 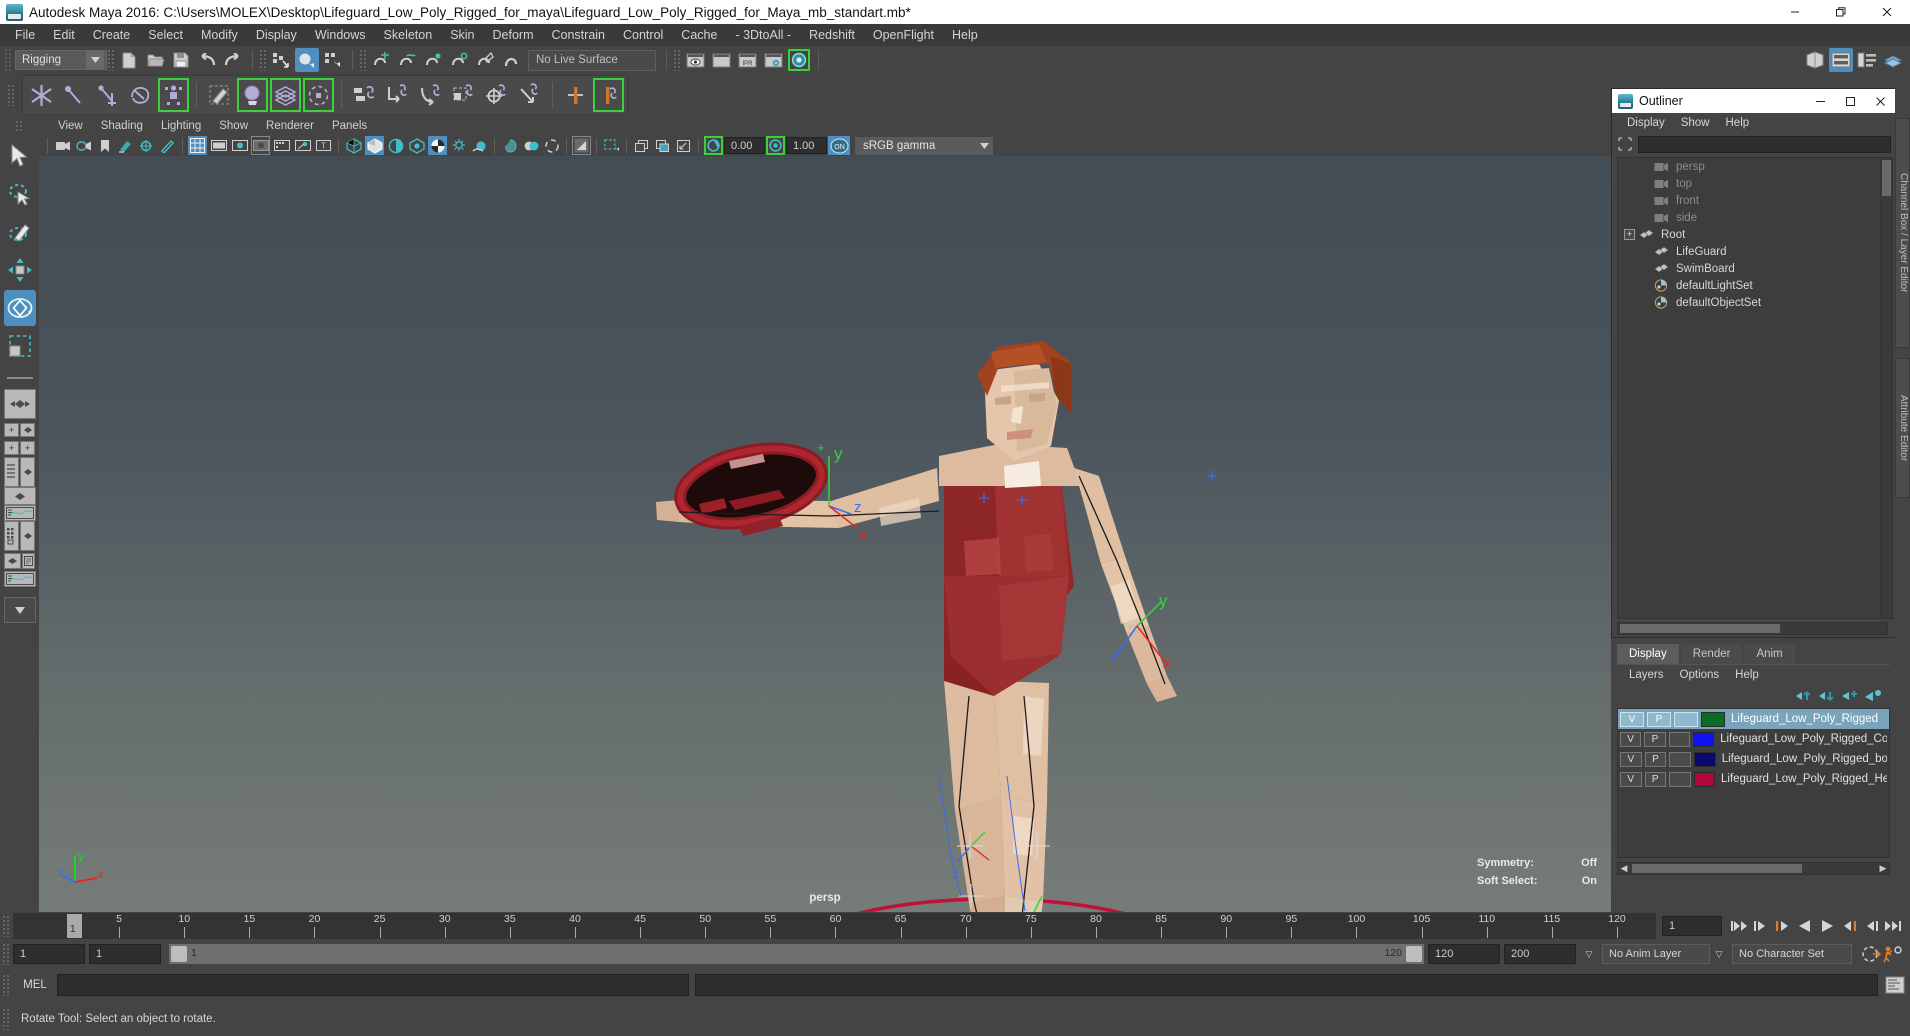 What do you see at coordinates (276, 35) in the screenshot?
I see `menu-display: Display` at bounding box center [276, 35].